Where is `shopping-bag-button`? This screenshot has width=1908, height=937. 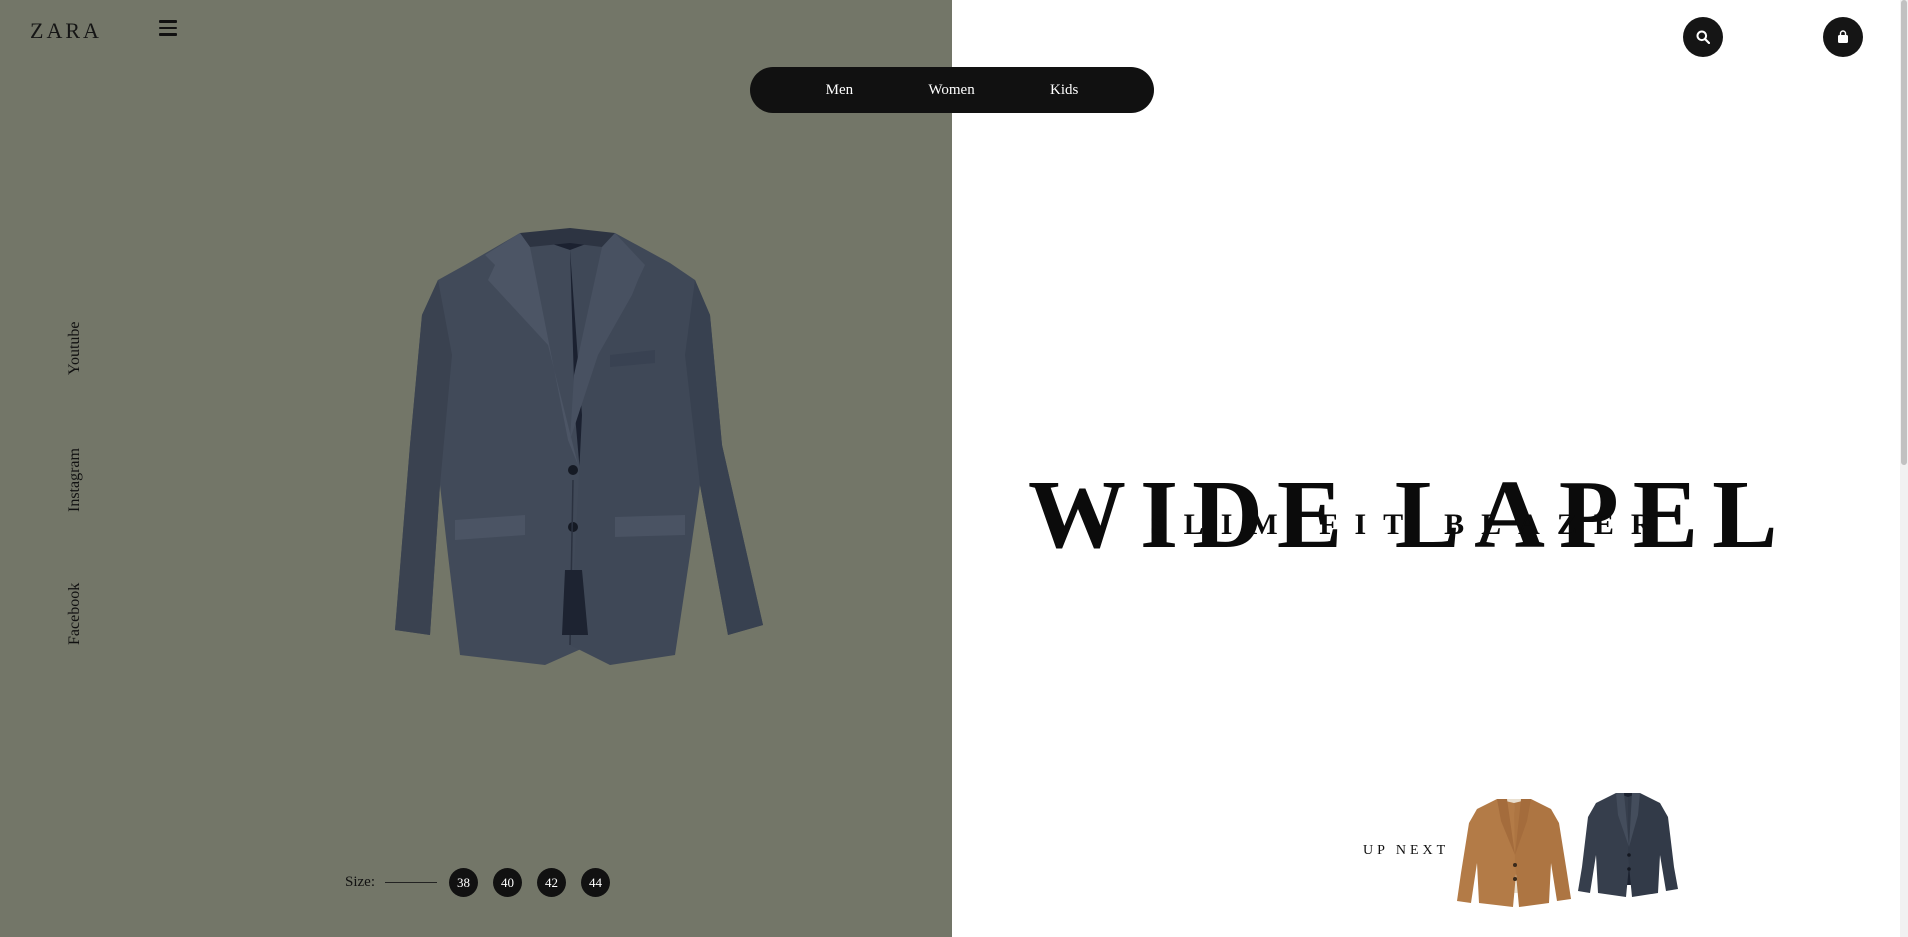 shopping-bag-button is located at coordinates (1843, 37).